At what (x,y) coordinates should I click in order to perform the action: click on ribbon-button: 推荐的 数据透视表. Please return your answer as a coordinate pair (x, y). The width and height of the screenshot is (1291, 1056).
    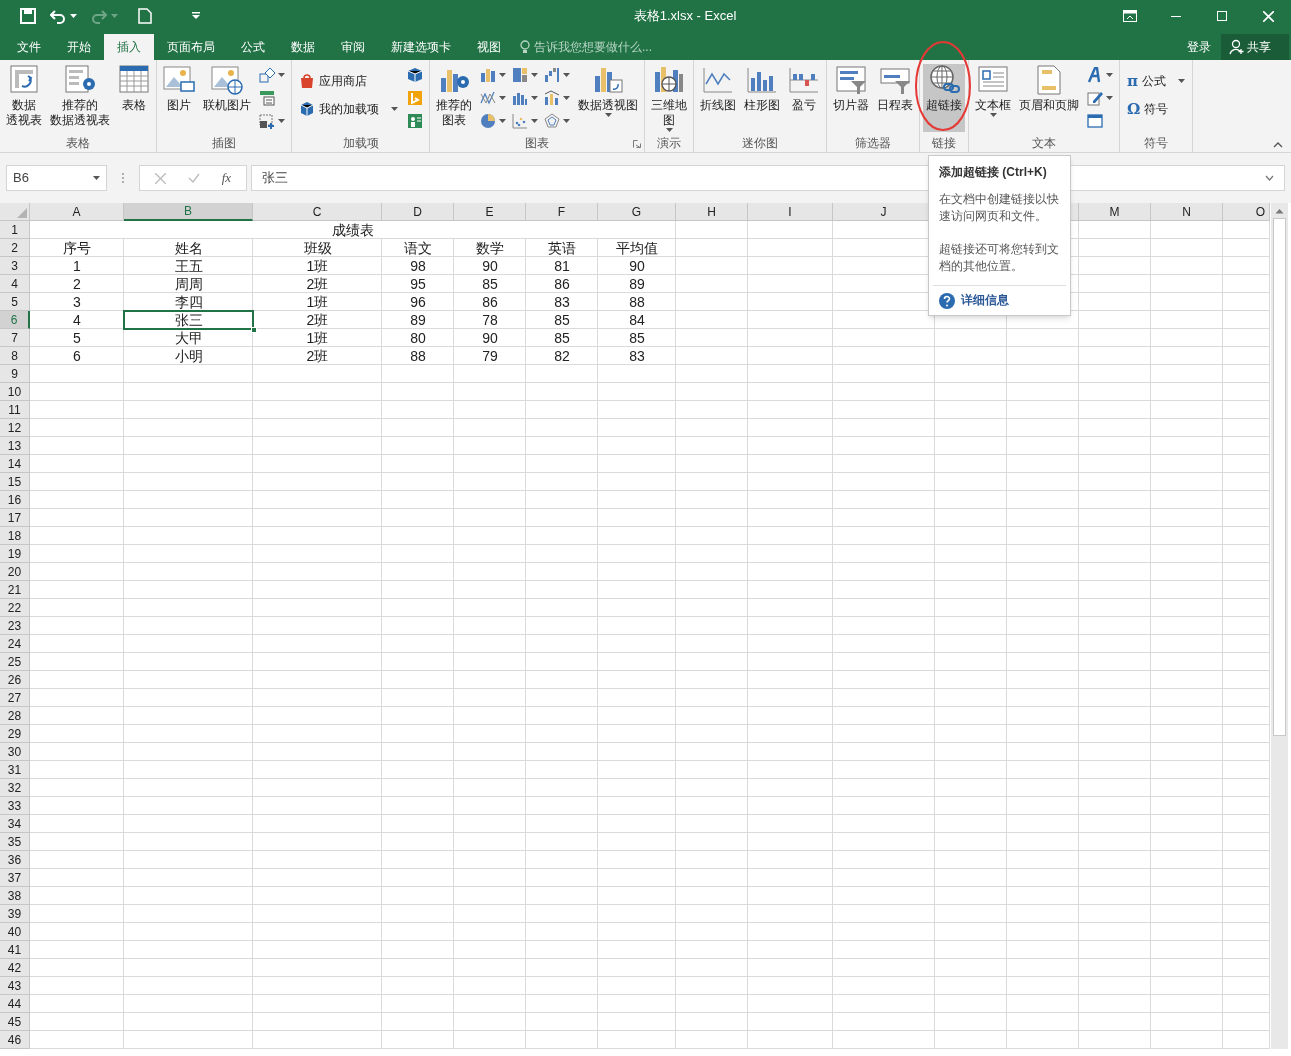
    Looking at the image, I should click on (80, 98).